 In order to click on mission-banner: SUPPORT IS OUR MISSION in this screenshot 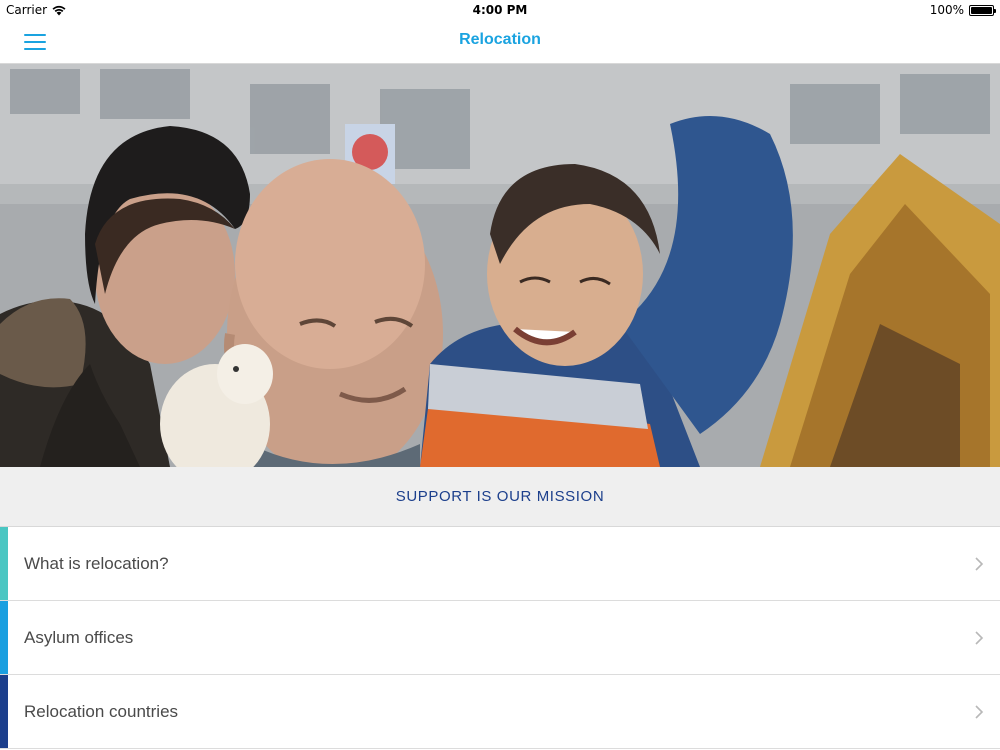, I will do `click(500, 497)`.